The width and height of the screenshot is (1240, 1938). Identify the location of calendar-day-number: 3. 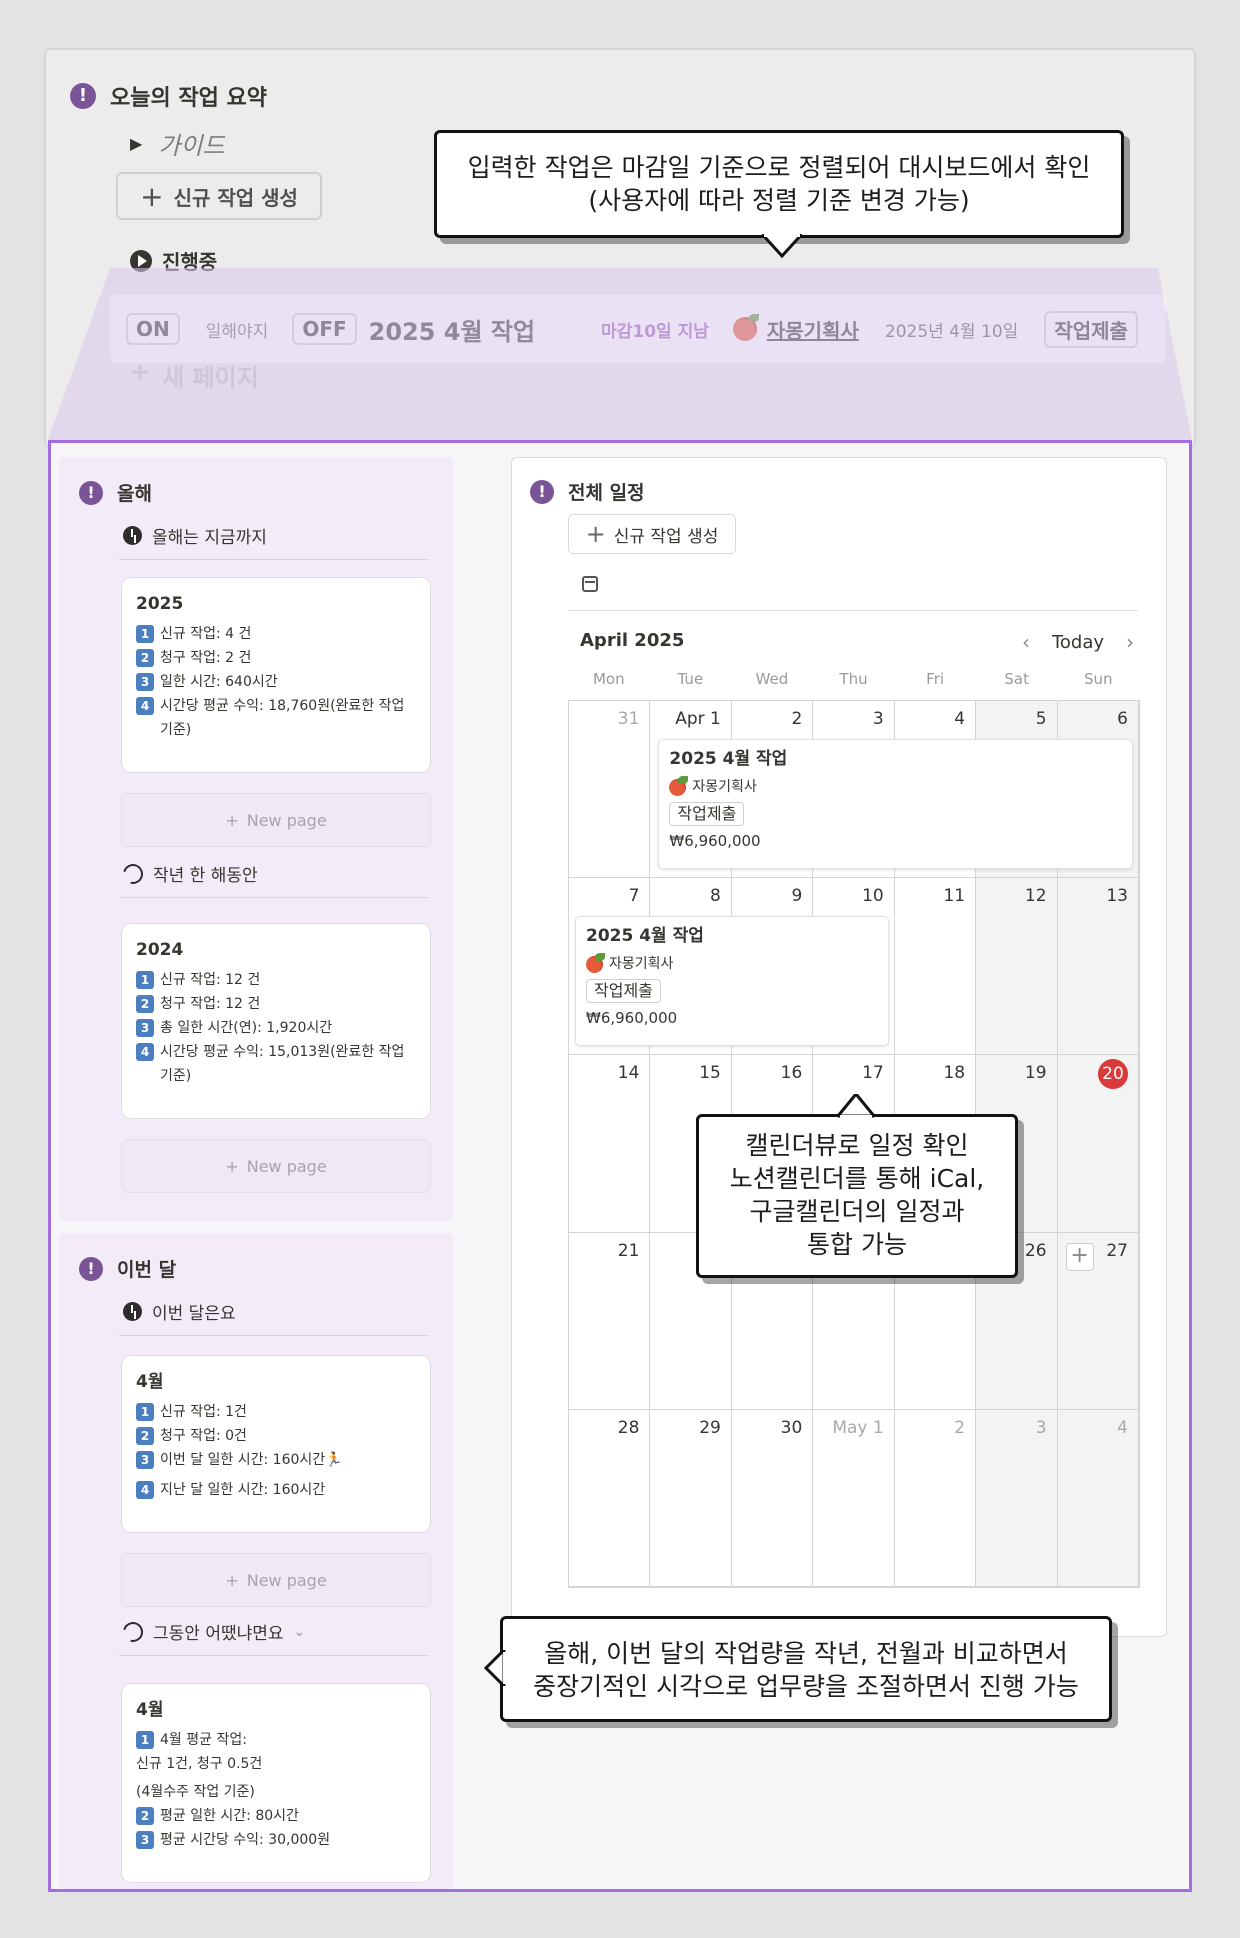
(1041, 1427).